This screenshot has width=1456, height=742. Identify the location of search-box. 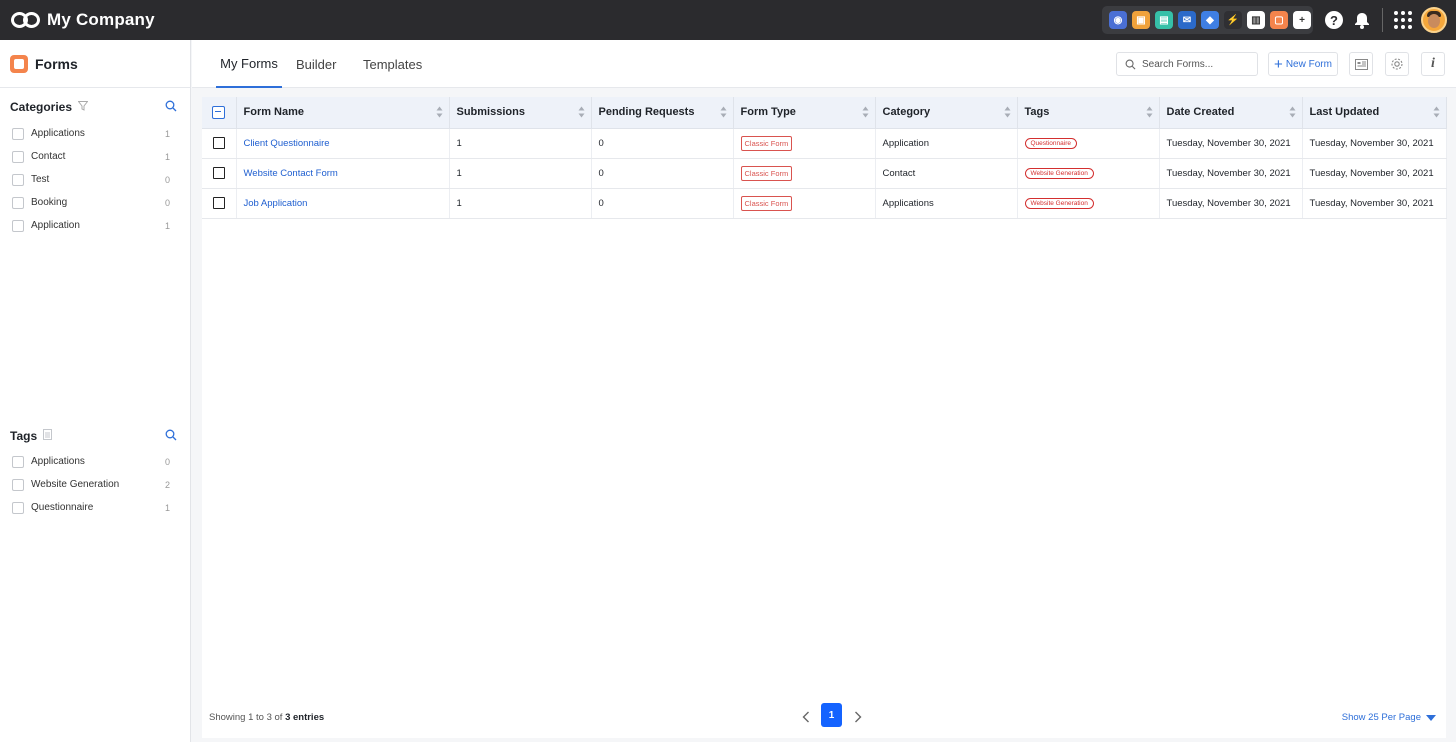
(1187, 64).